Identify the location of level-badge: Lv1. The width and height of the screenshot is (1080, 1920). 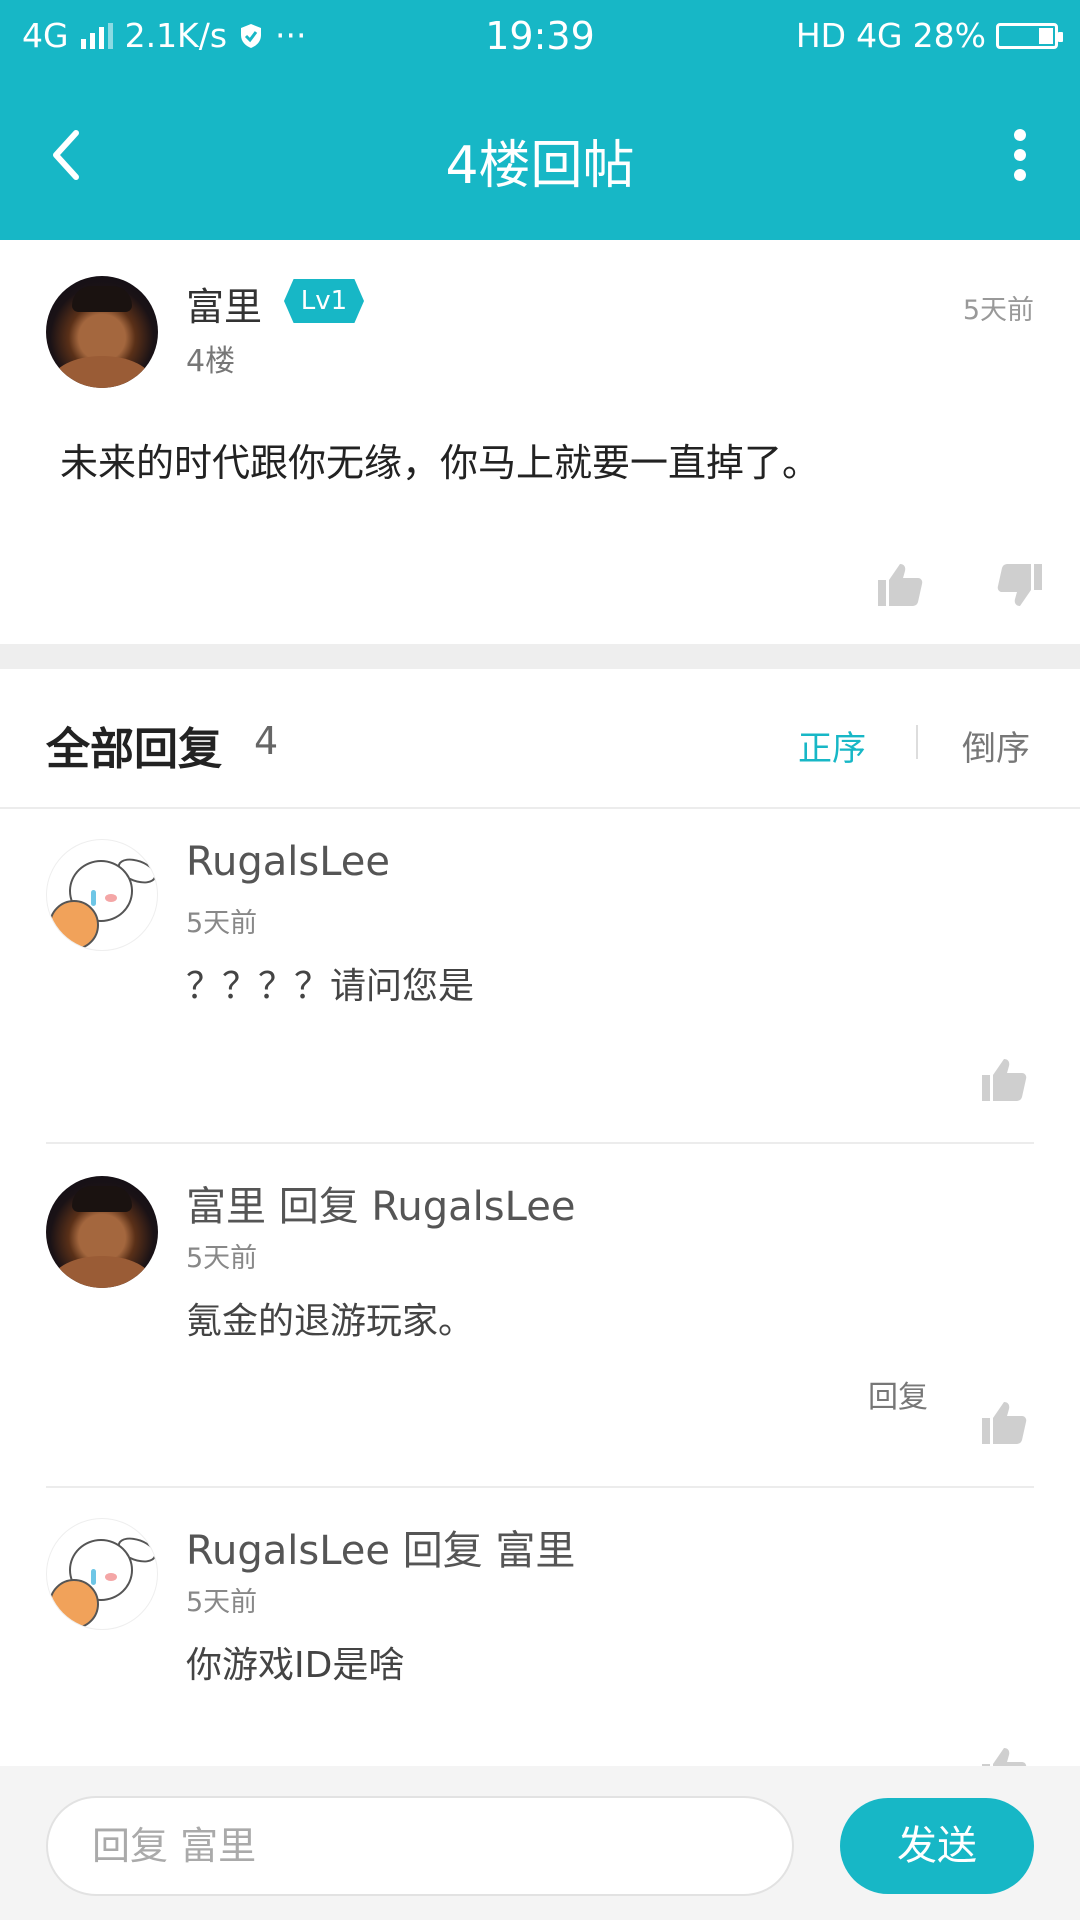
(324, 301).